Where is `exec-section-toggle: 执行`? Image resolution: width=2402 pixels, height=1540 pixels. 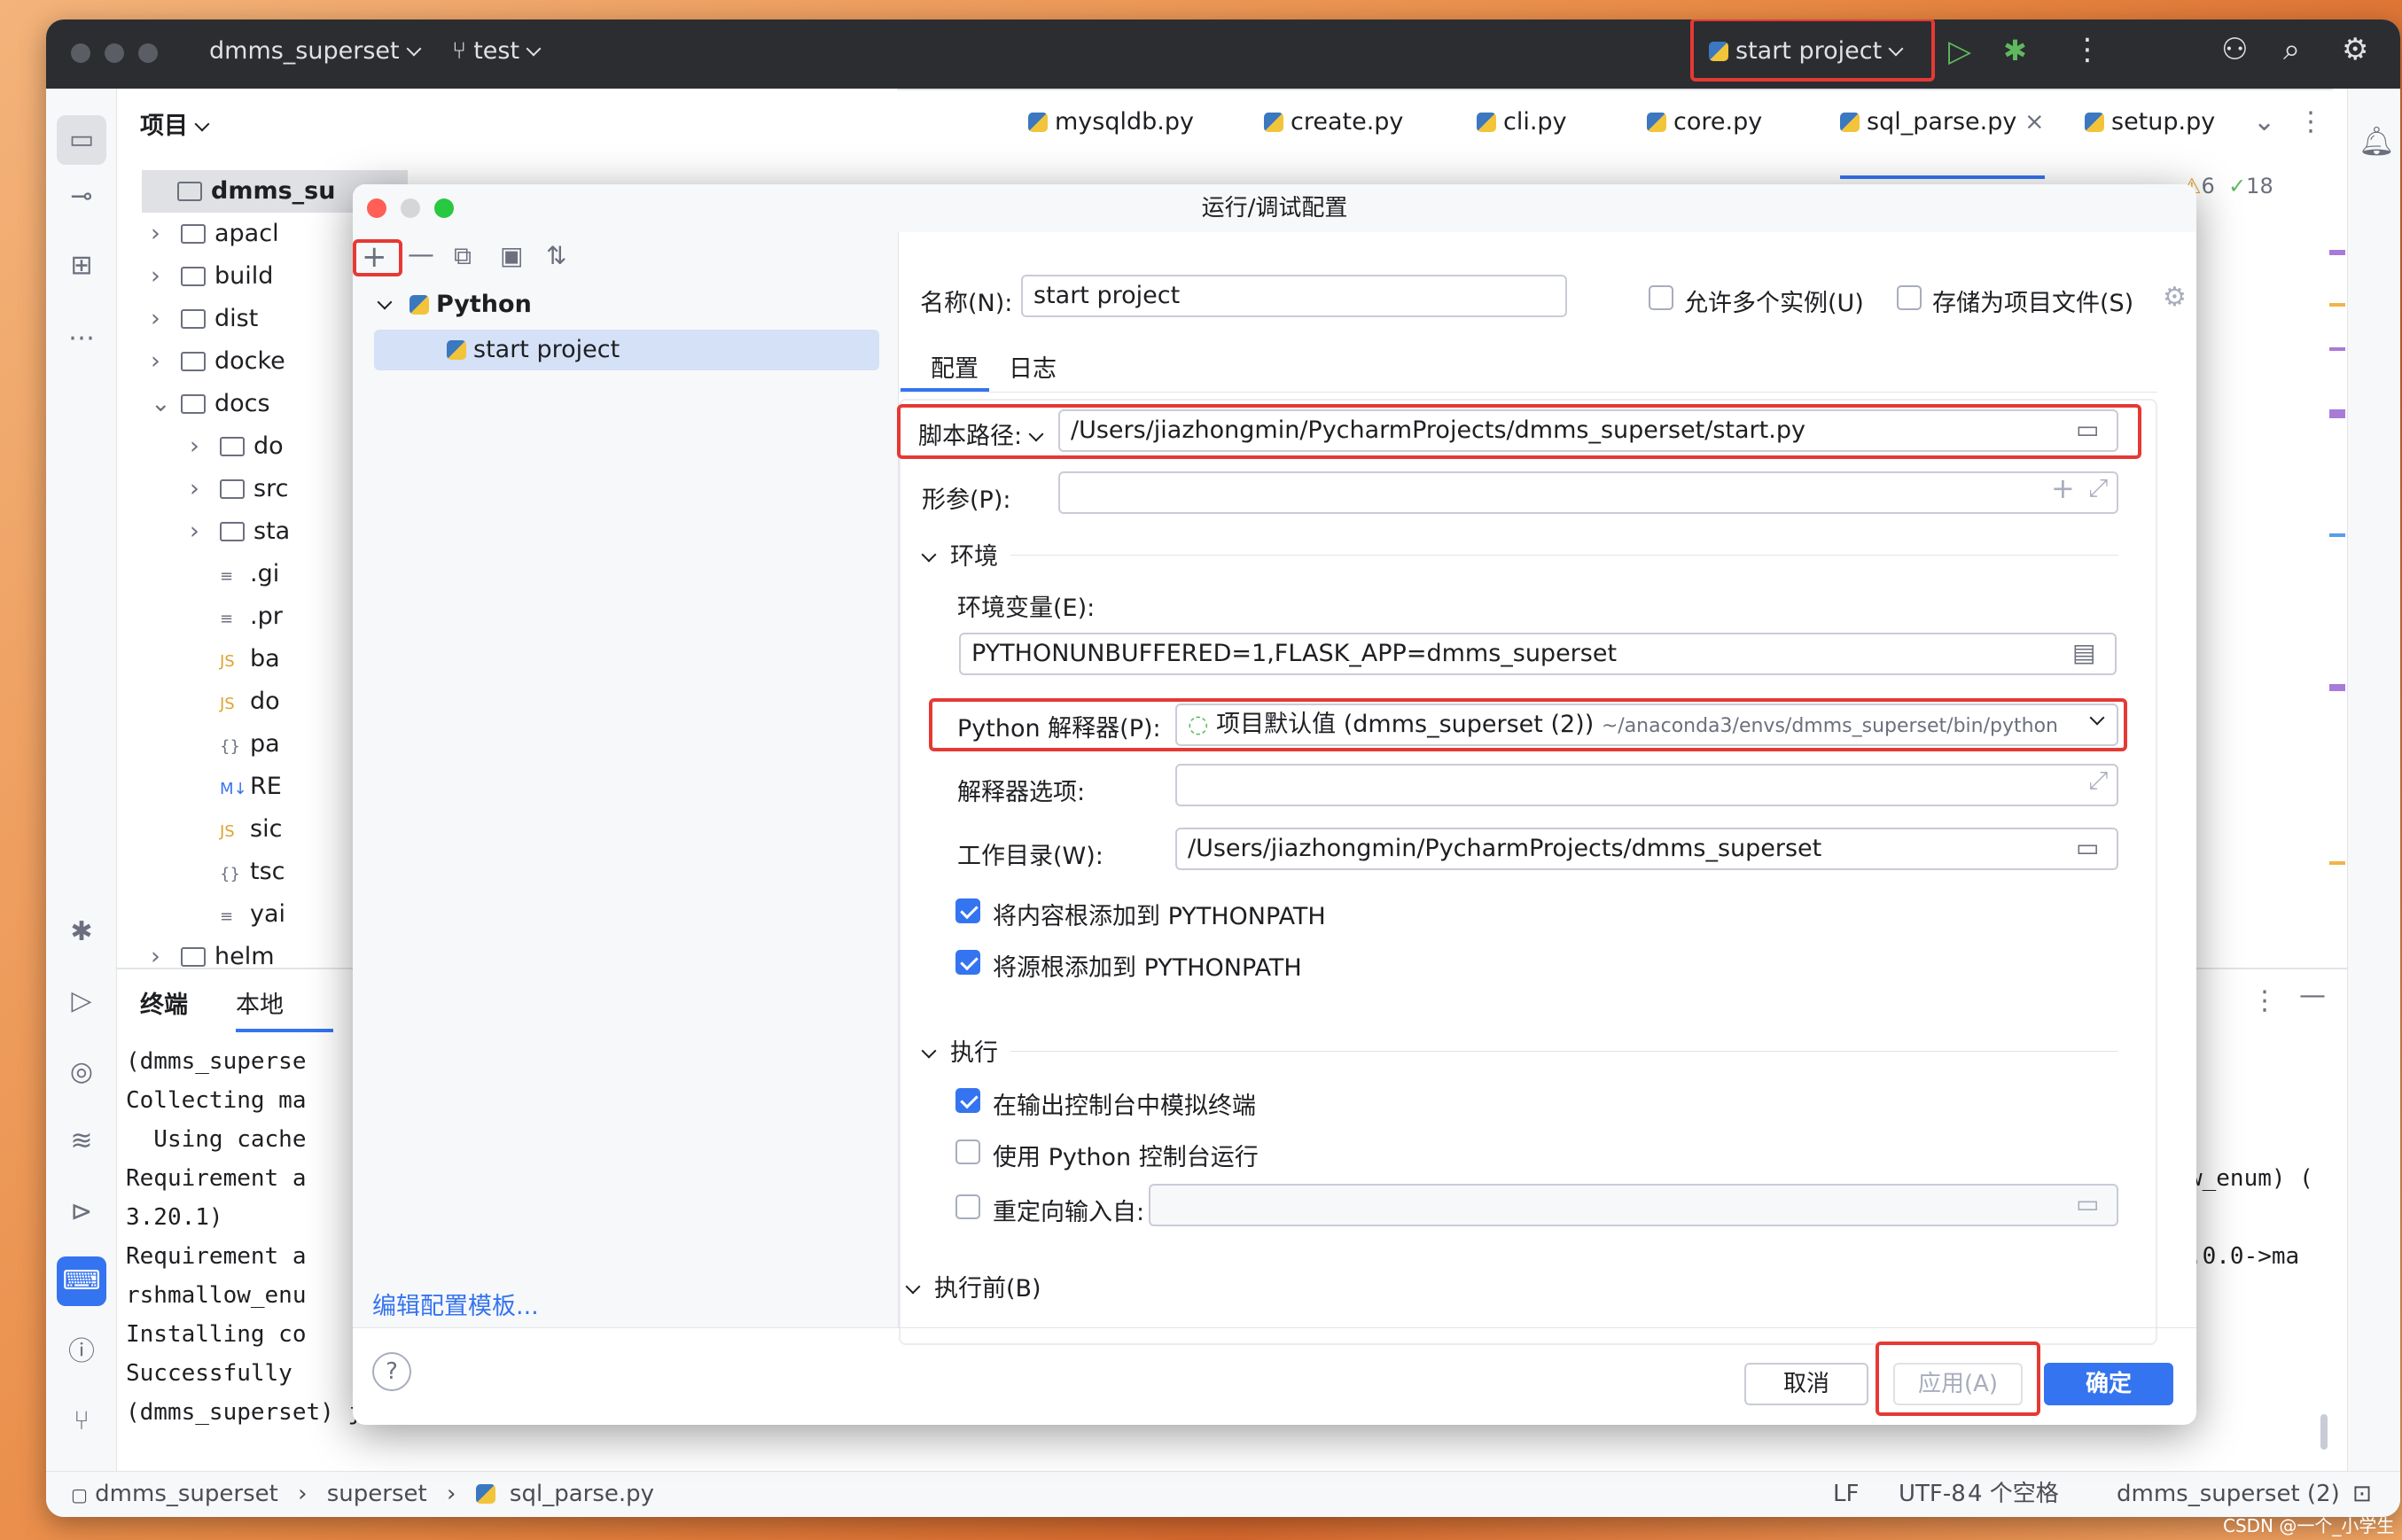 exec-section-toggle: 执行 is located at coordinates (959, 1050).